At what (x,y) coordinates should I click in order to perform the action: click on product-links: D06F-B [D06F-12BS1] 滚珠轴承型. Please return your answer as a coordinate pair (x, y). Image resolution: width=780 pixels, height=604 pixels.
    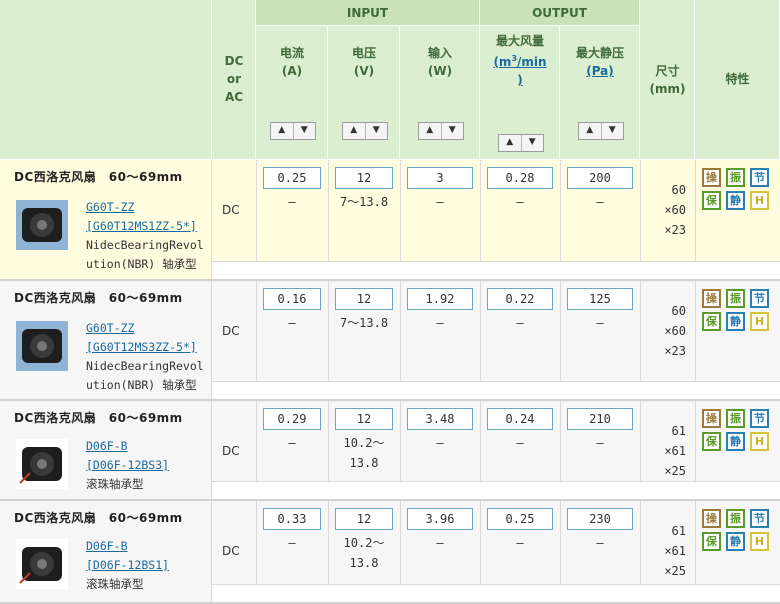
    Looking at the image, I should click on (127, 565).